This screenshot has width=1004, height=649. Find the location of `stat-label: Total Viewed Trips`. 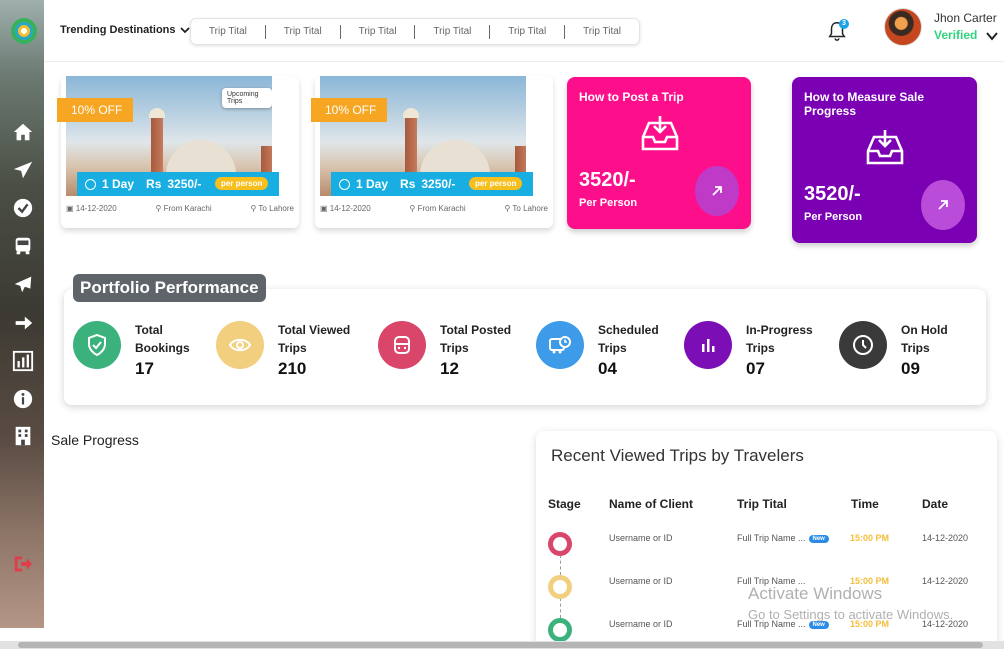

stat-label: Total Viewed Trips is located at coordinates (314, 339).